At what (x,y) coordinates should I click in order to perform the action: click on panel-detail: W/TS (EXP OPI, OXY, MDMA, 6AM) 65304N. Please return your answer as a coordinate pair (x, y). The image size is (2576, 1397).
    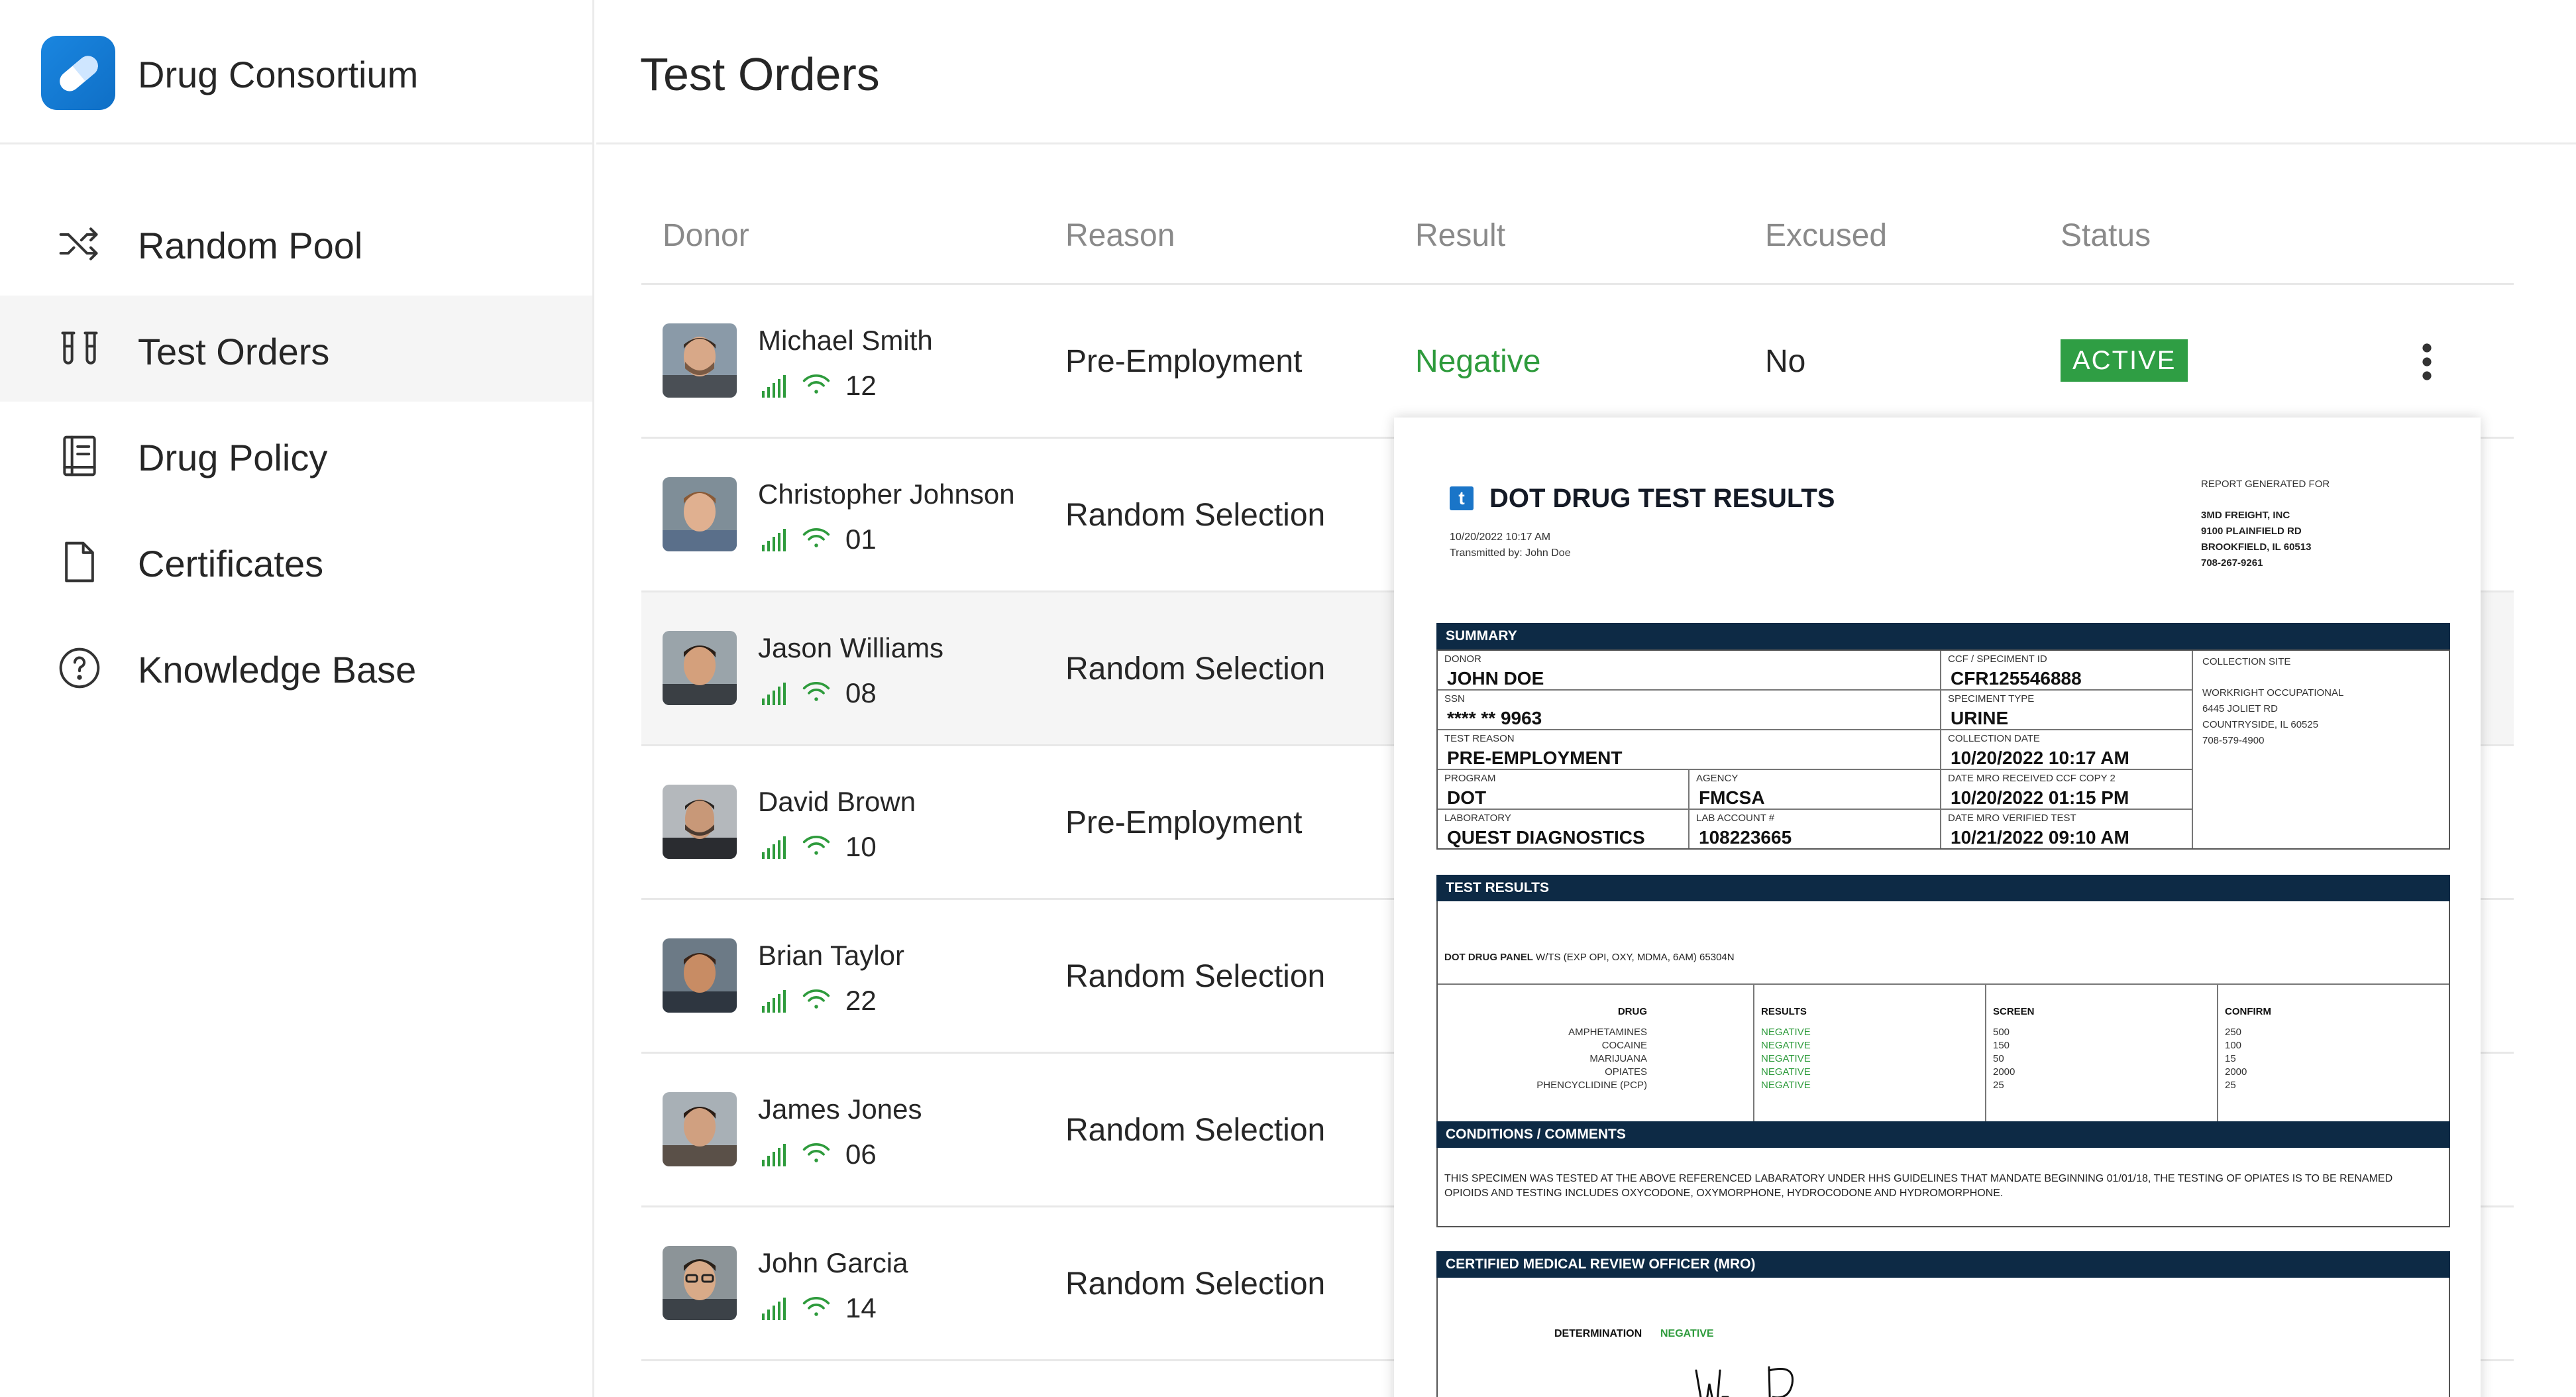
    Looking at the image, I should click on (1633, 957).